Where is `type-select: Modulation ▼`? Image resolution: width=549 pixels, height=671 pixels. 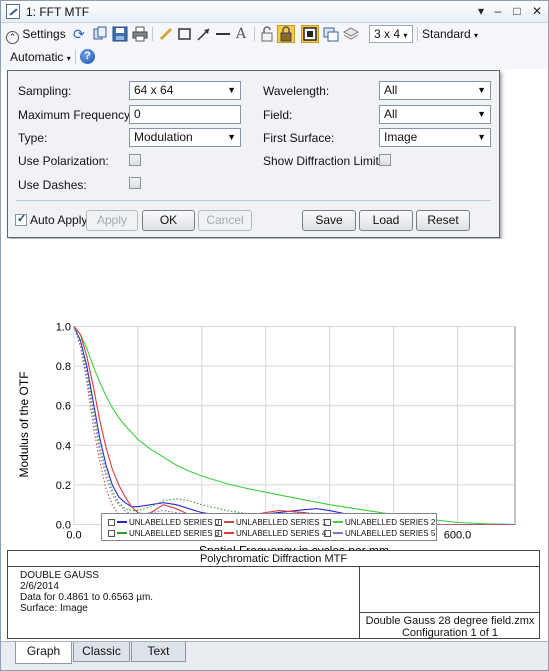 type-select: Modulation ▼ is located at coordinates (185, 137).